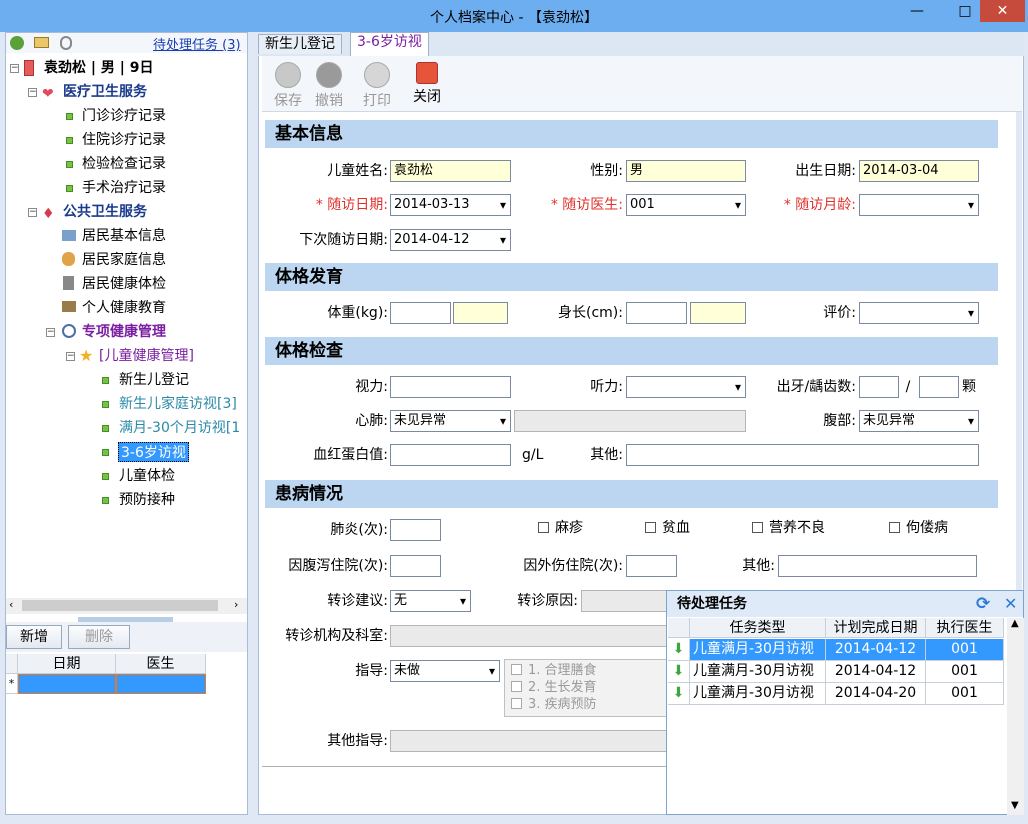 Image resolution: width=1028 pixels, height=824 pixels. I want to click on tree-horizontal-scrollbar: ‹ ›, so click(126, 606).